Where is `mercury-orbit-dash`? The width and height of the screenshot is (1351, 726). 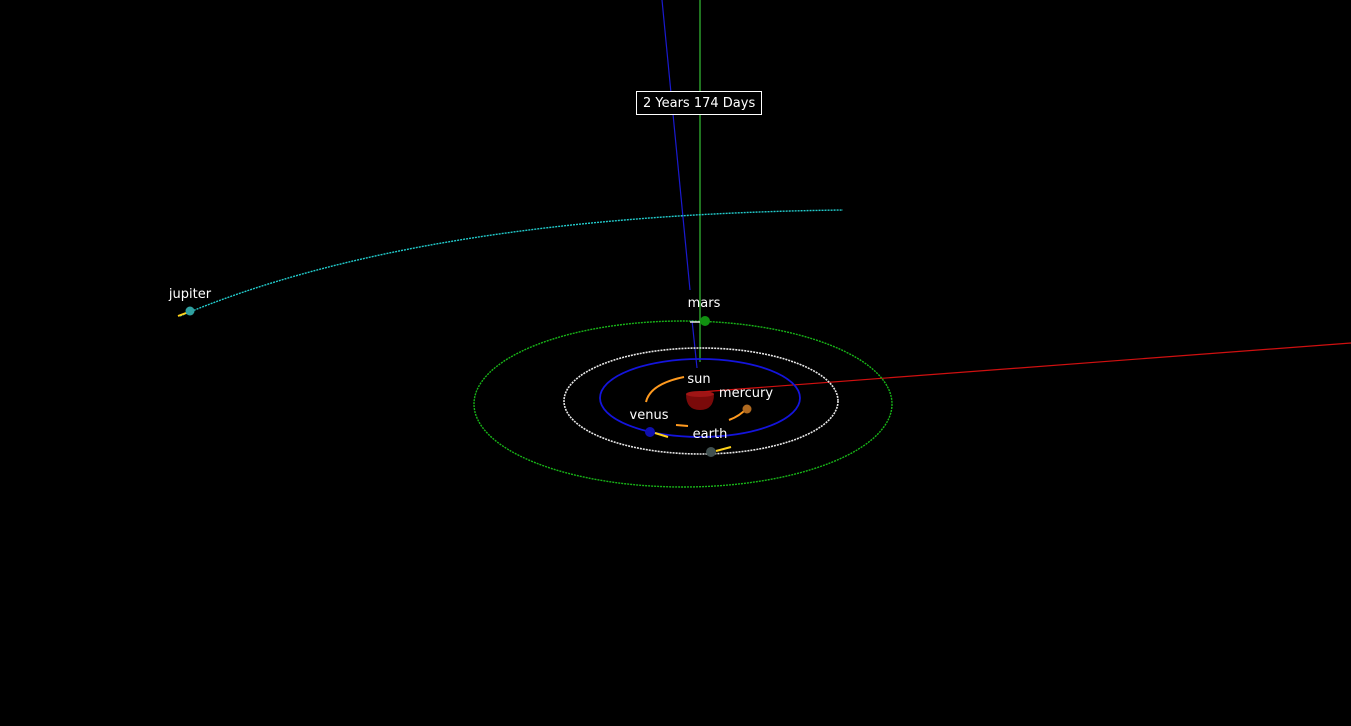 mercury-orbit-dash is located at coordinates (682, 425).